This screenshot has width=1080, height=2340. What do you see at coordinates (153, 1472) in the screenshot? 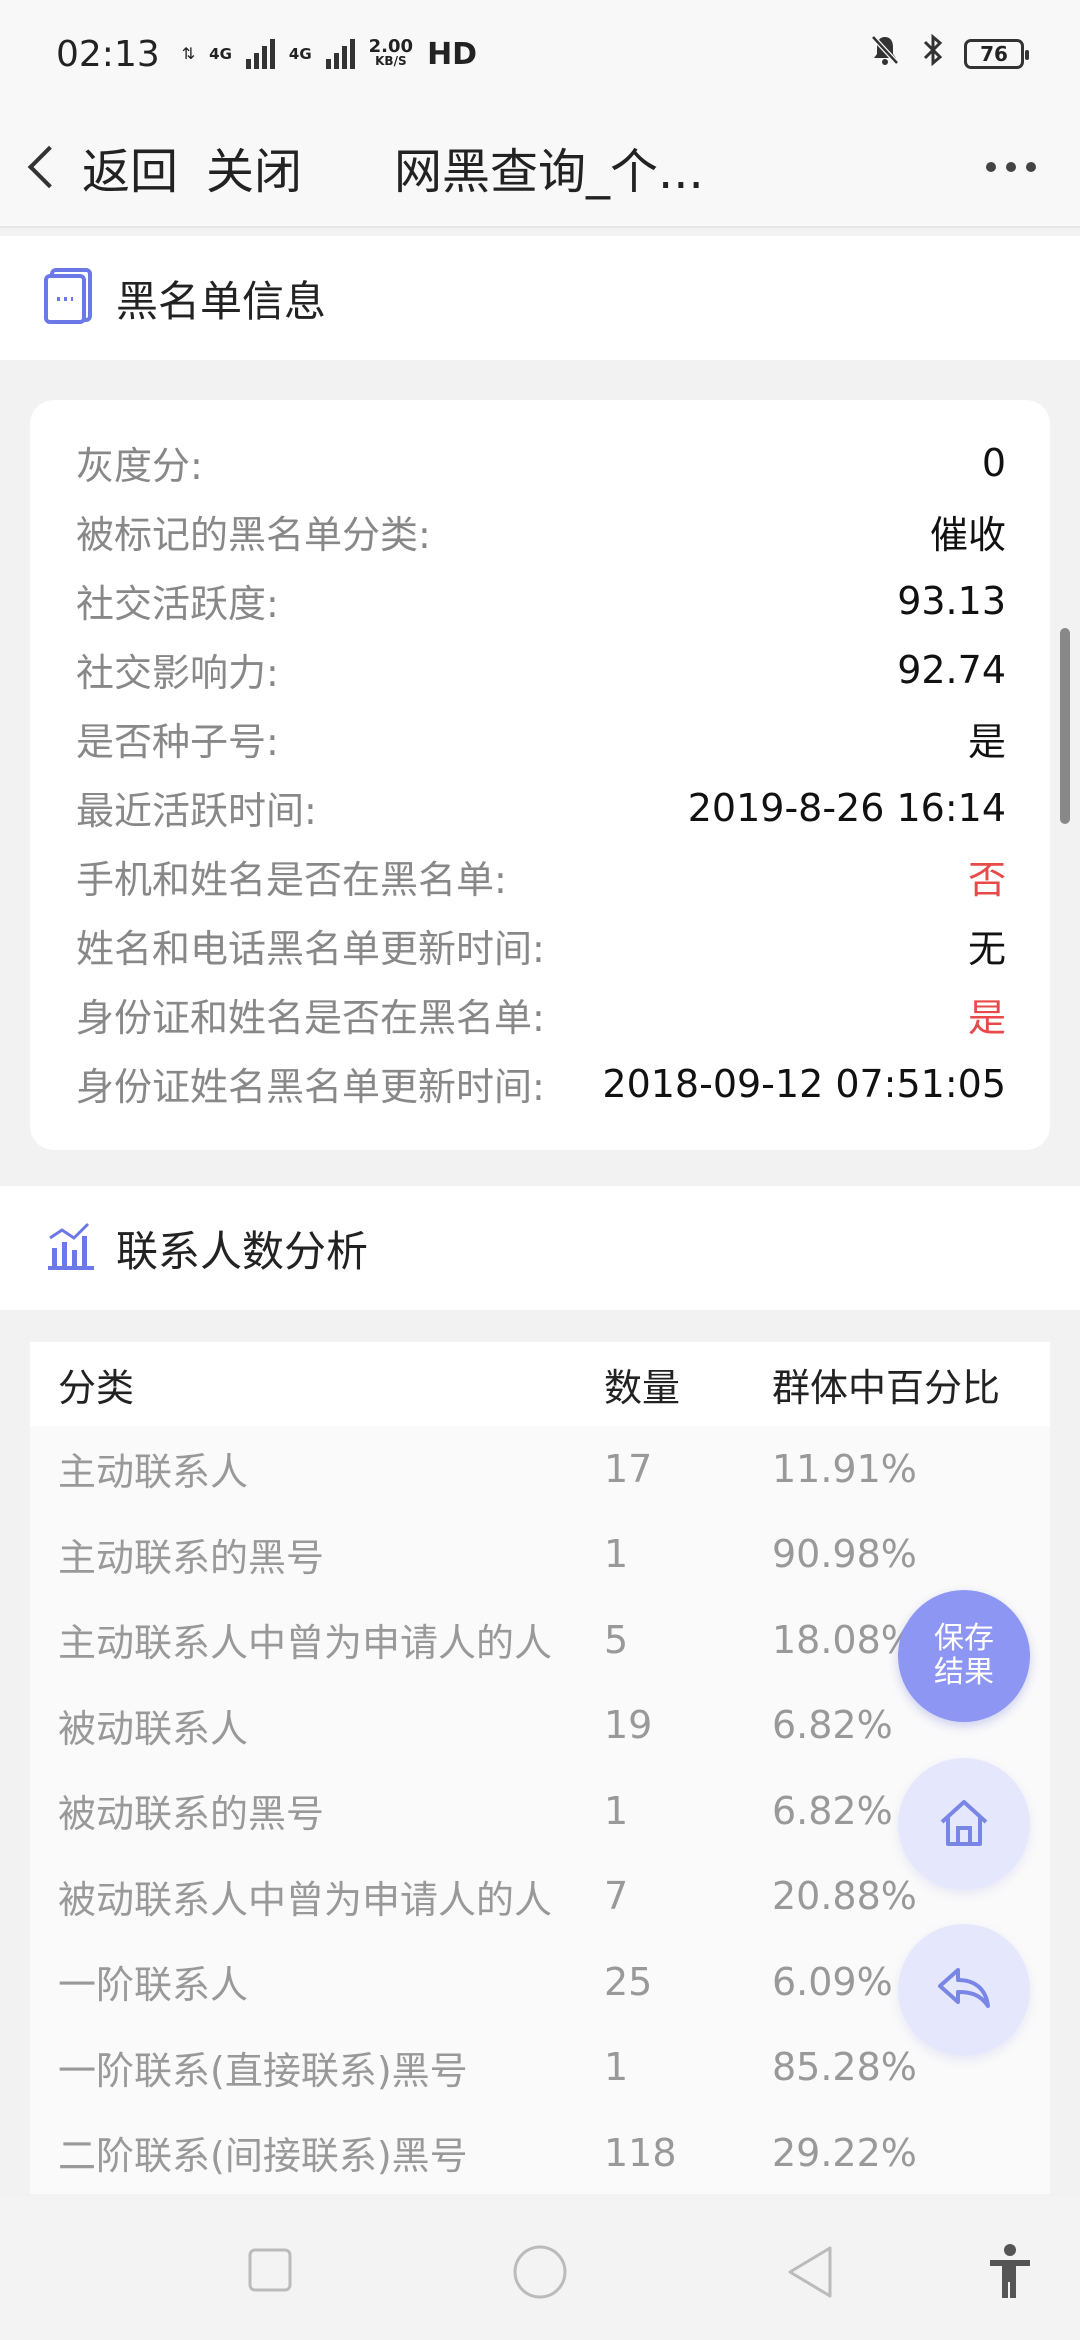
I see `cell-category: 主动联系人` at bounding box center [153, 1472].